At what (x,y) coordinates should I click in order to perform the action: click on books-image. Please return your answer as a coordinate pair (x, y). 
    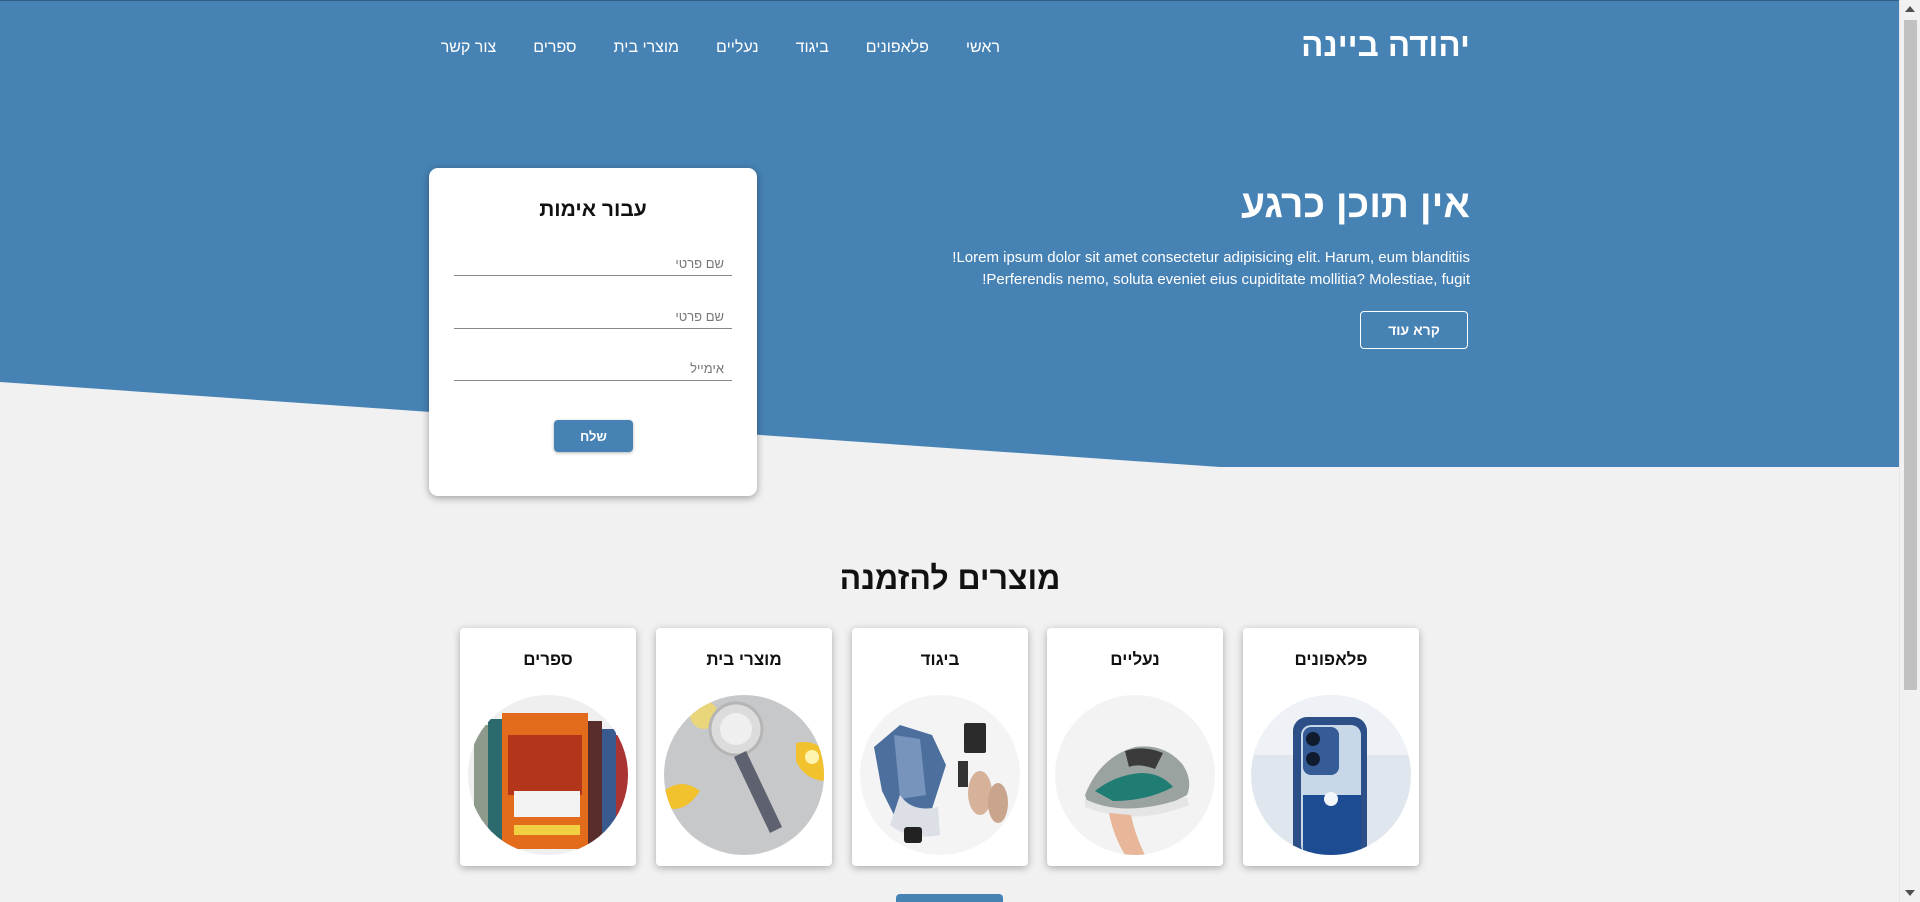
    Looking at the image, I should click on (548, 775).